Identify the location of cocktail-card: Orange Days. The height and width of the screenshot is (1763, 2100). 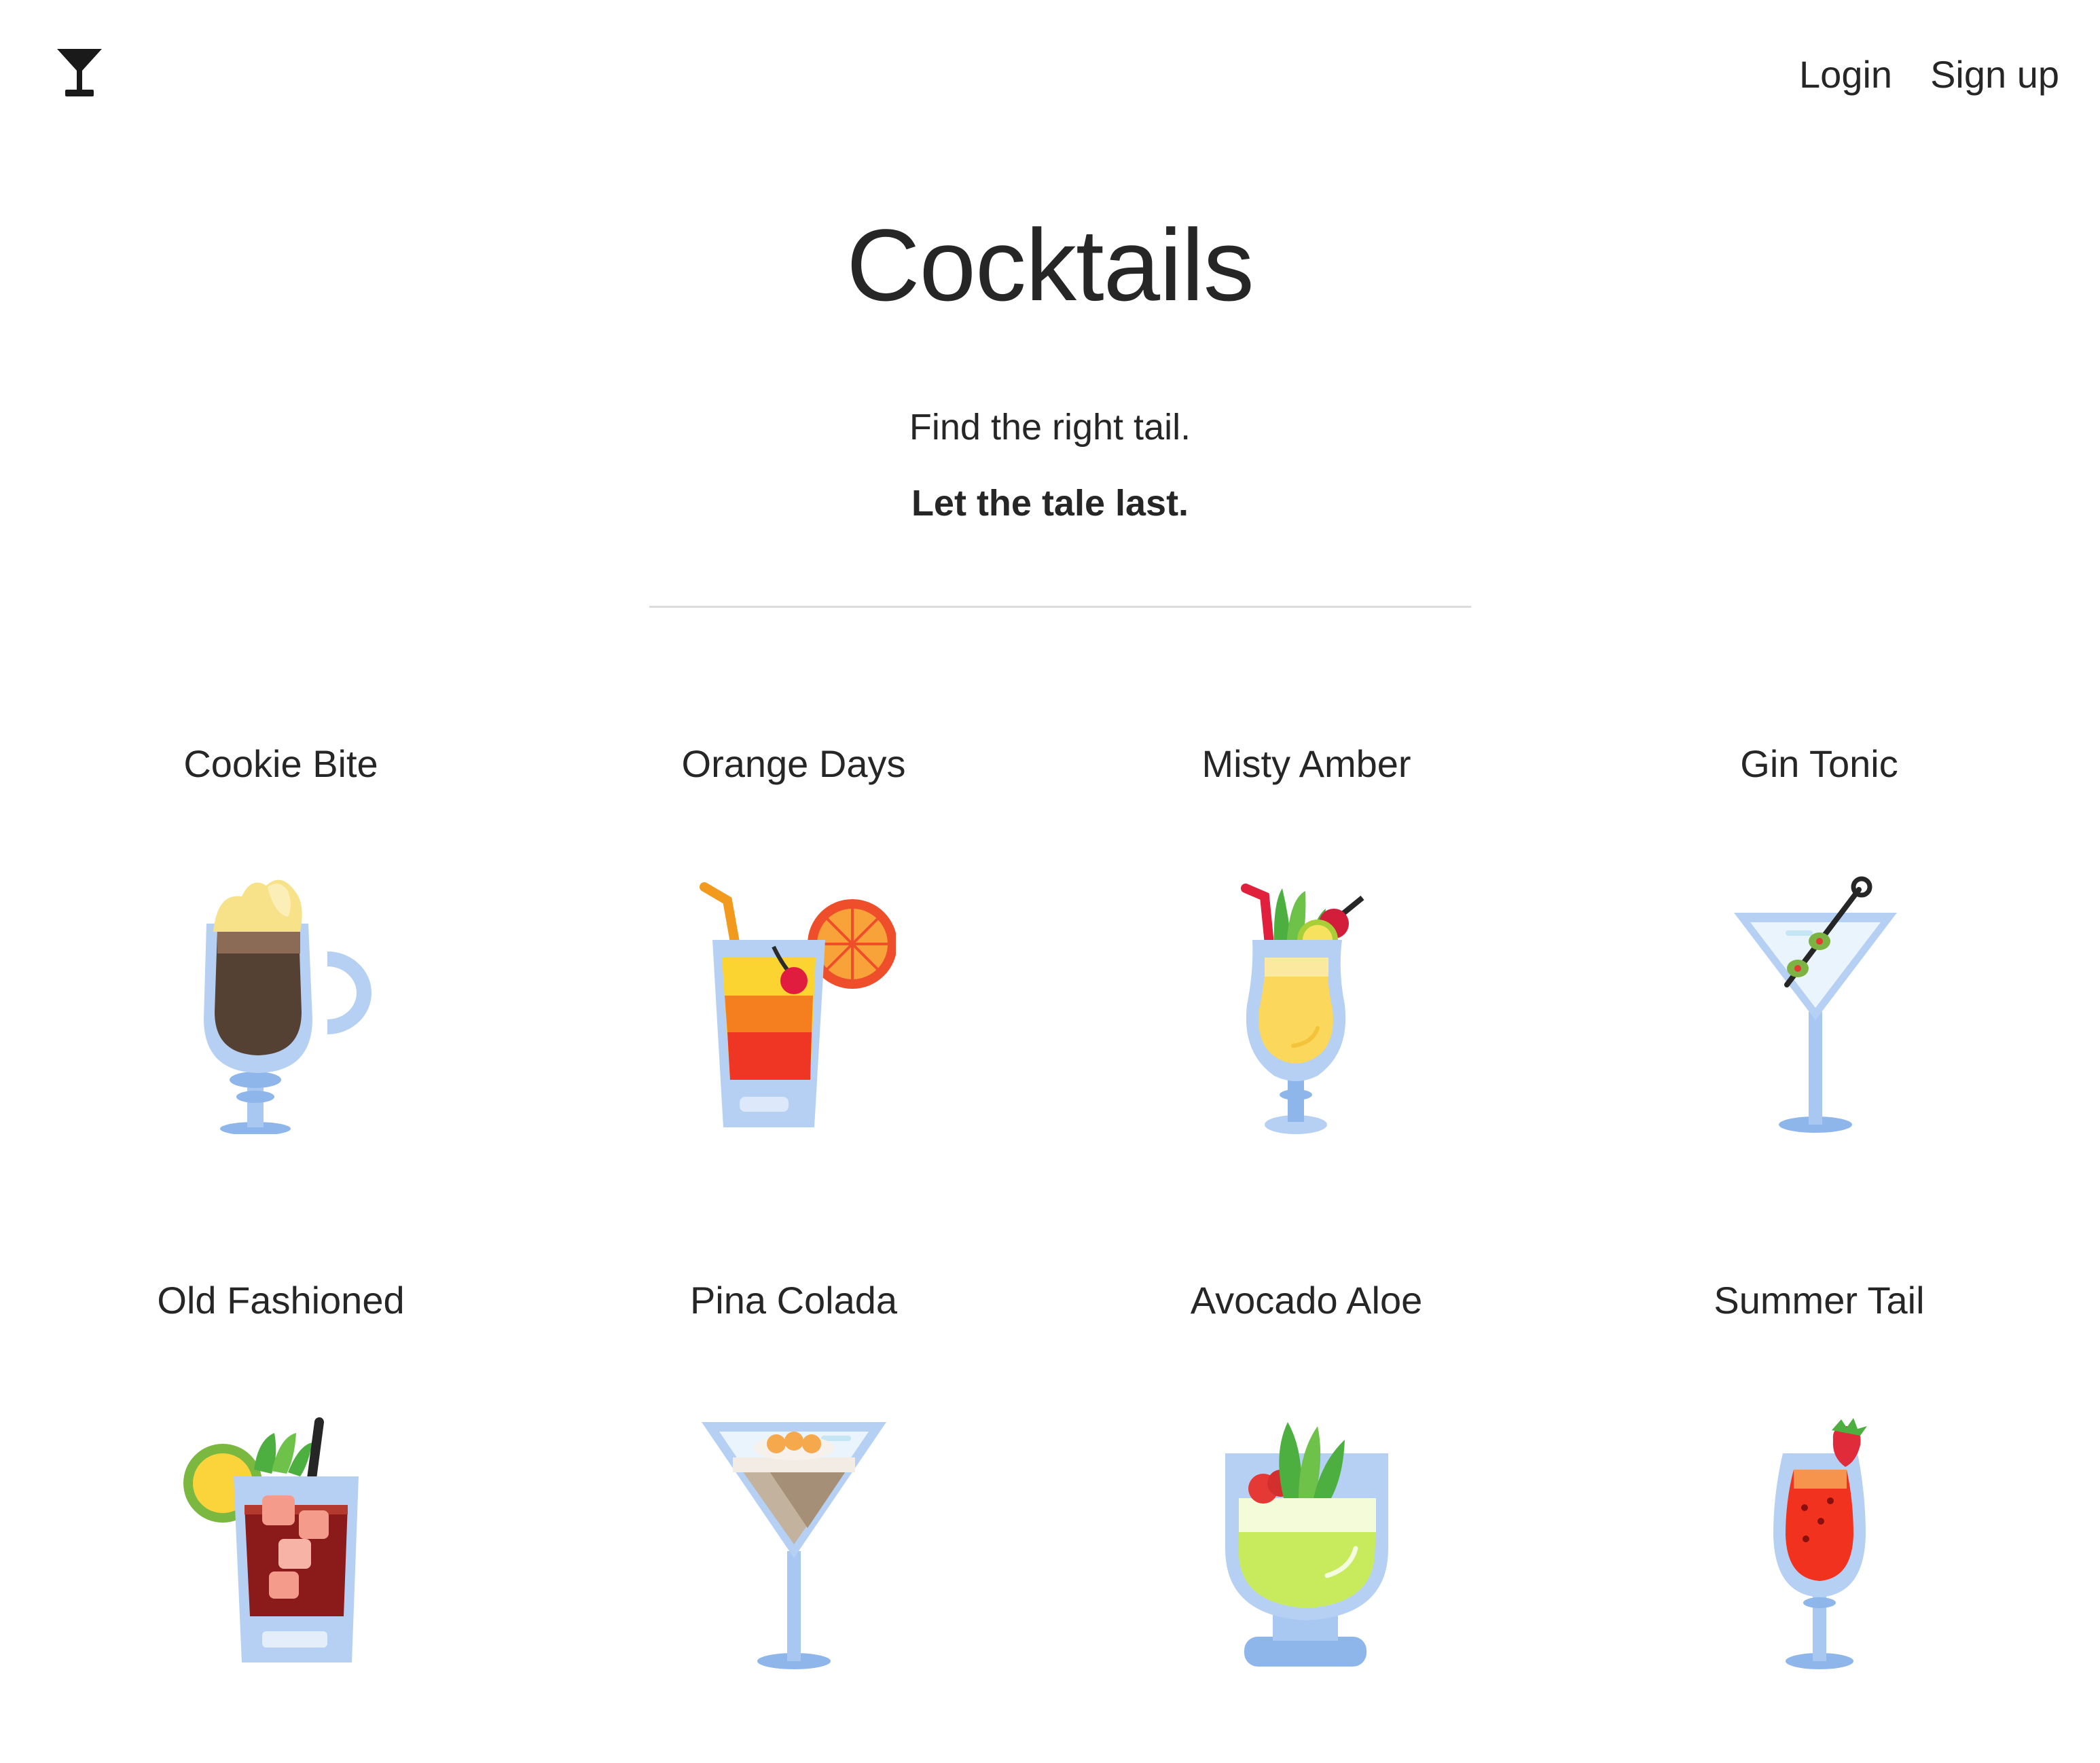
(793, 933).